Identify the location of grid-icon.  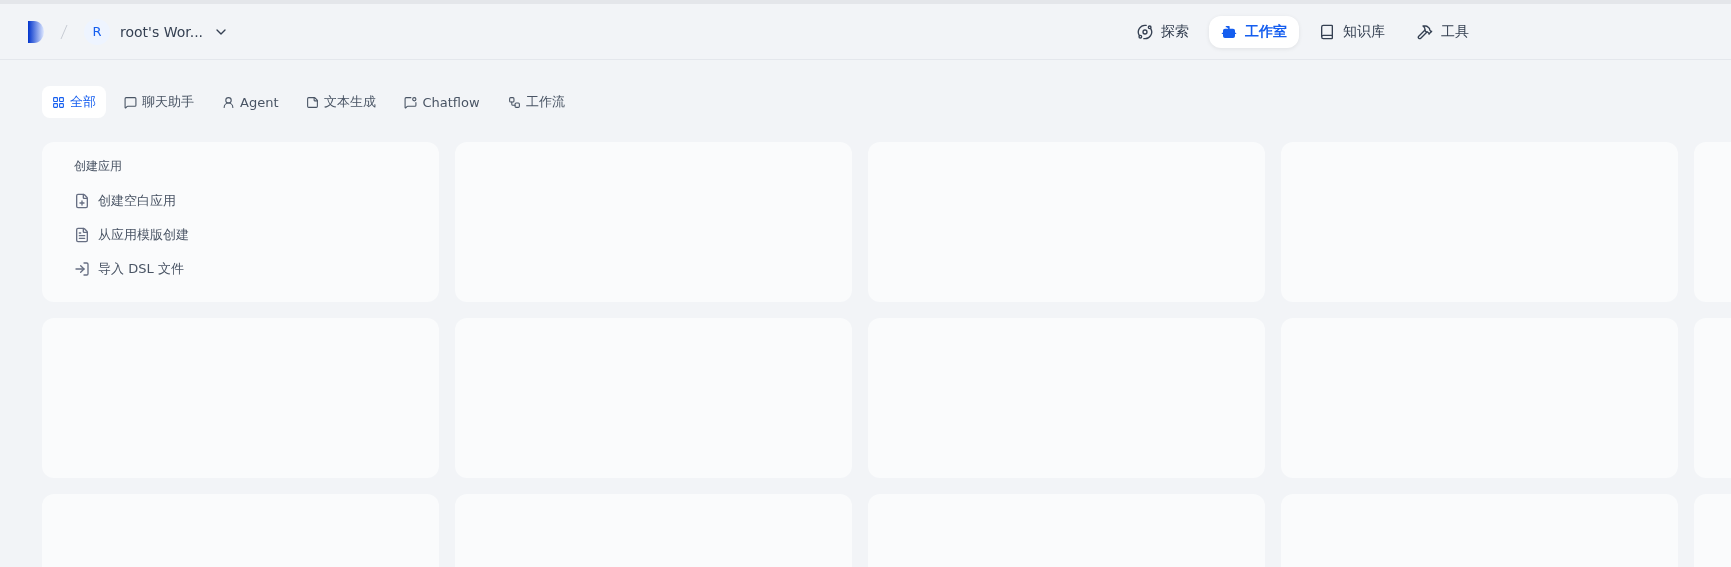
(58, 102).